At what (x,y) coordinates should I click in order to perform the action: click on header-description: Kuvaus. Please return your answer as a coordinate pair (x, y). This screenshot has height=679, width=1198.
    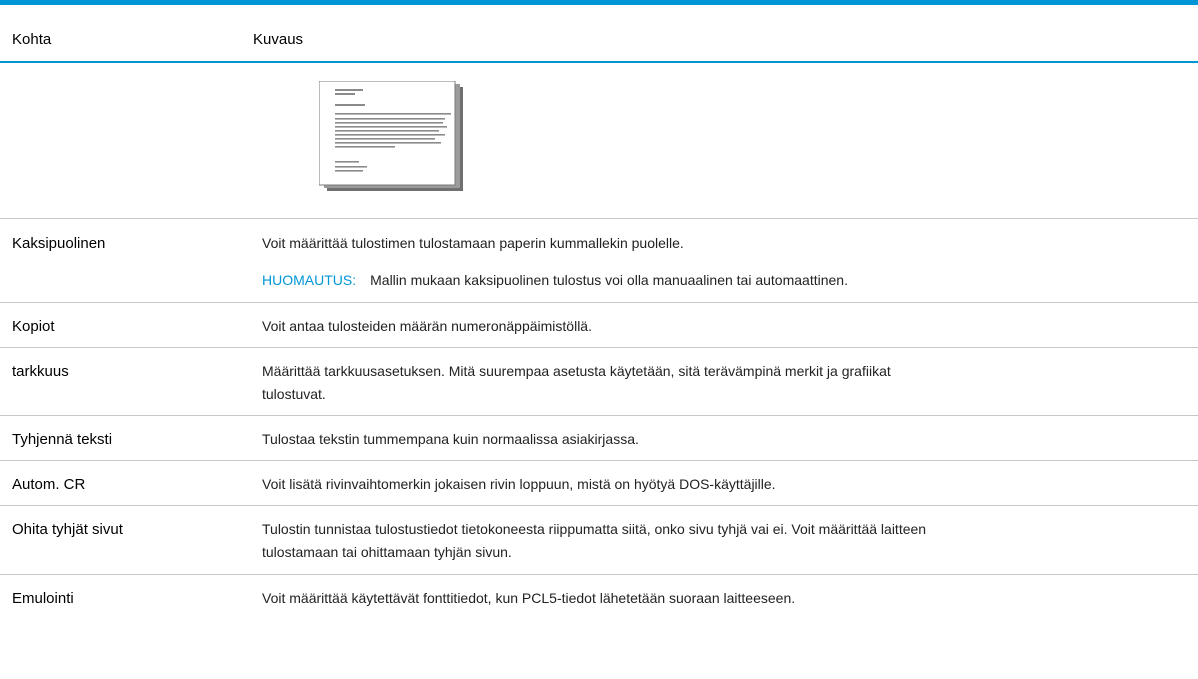
    Looking at the image, I should click on (278, 39).